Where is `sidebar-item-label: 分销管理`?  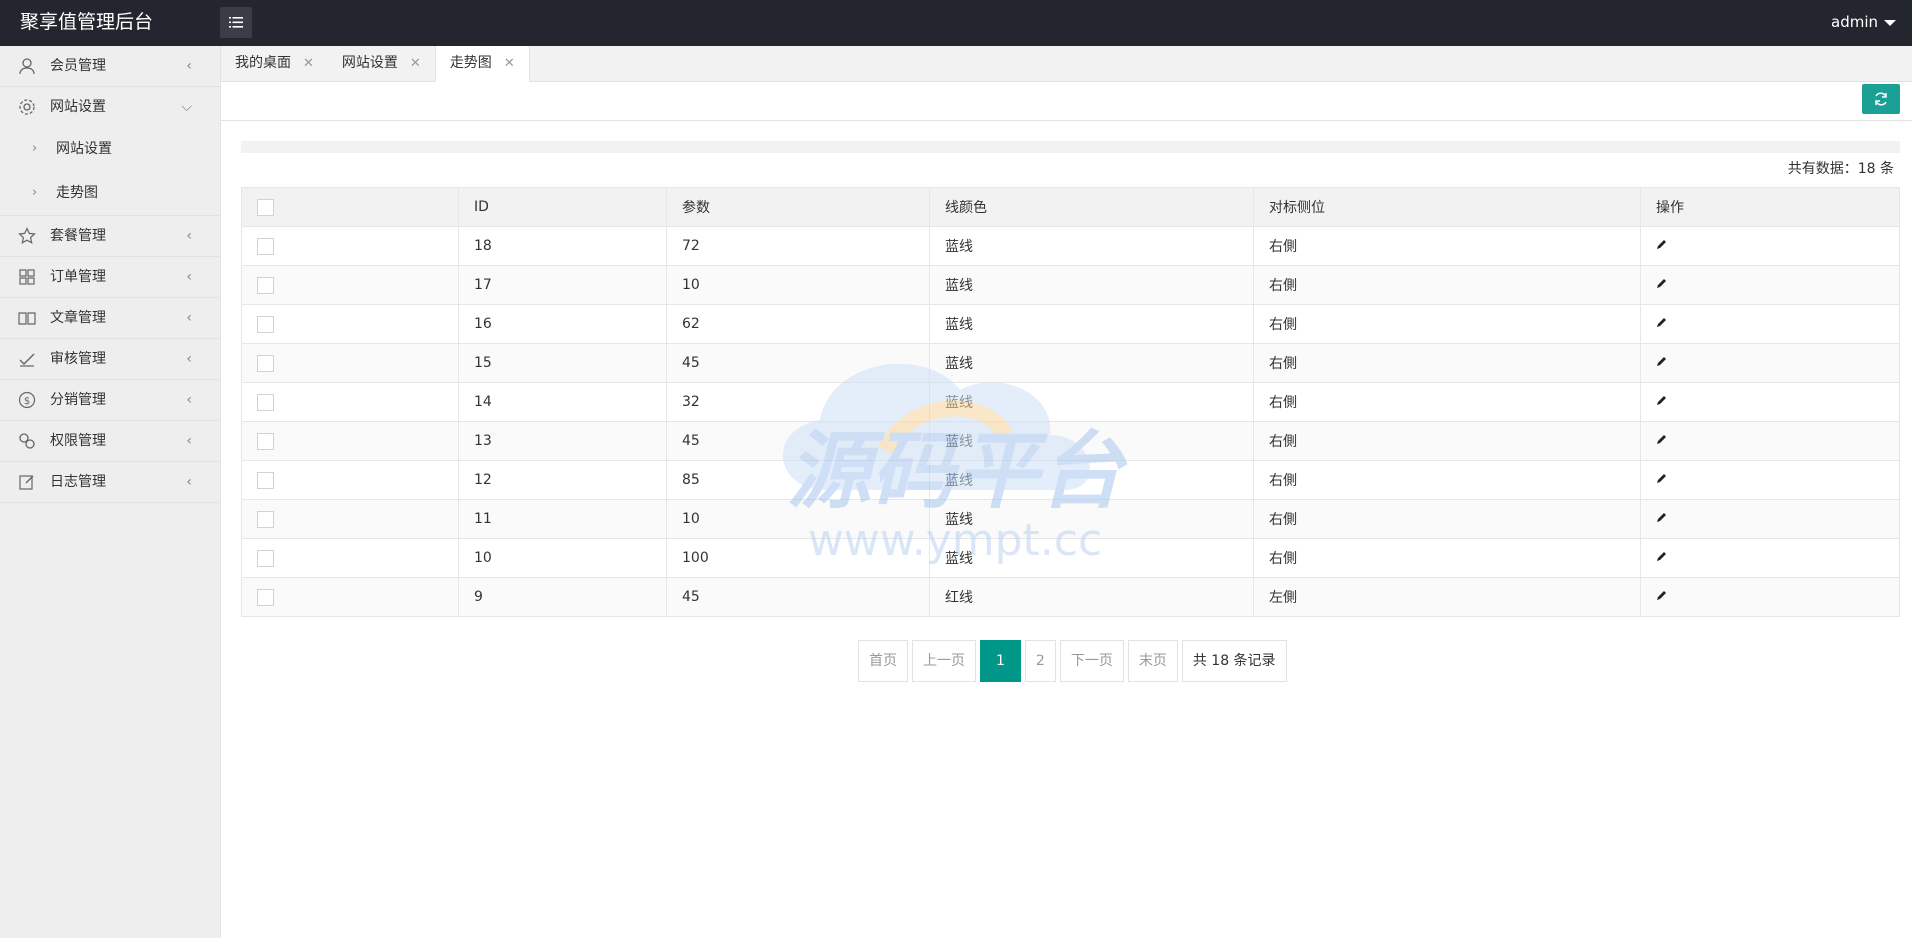
sidebar-item-label: 分销管理 is located at coordinates (78, 400).